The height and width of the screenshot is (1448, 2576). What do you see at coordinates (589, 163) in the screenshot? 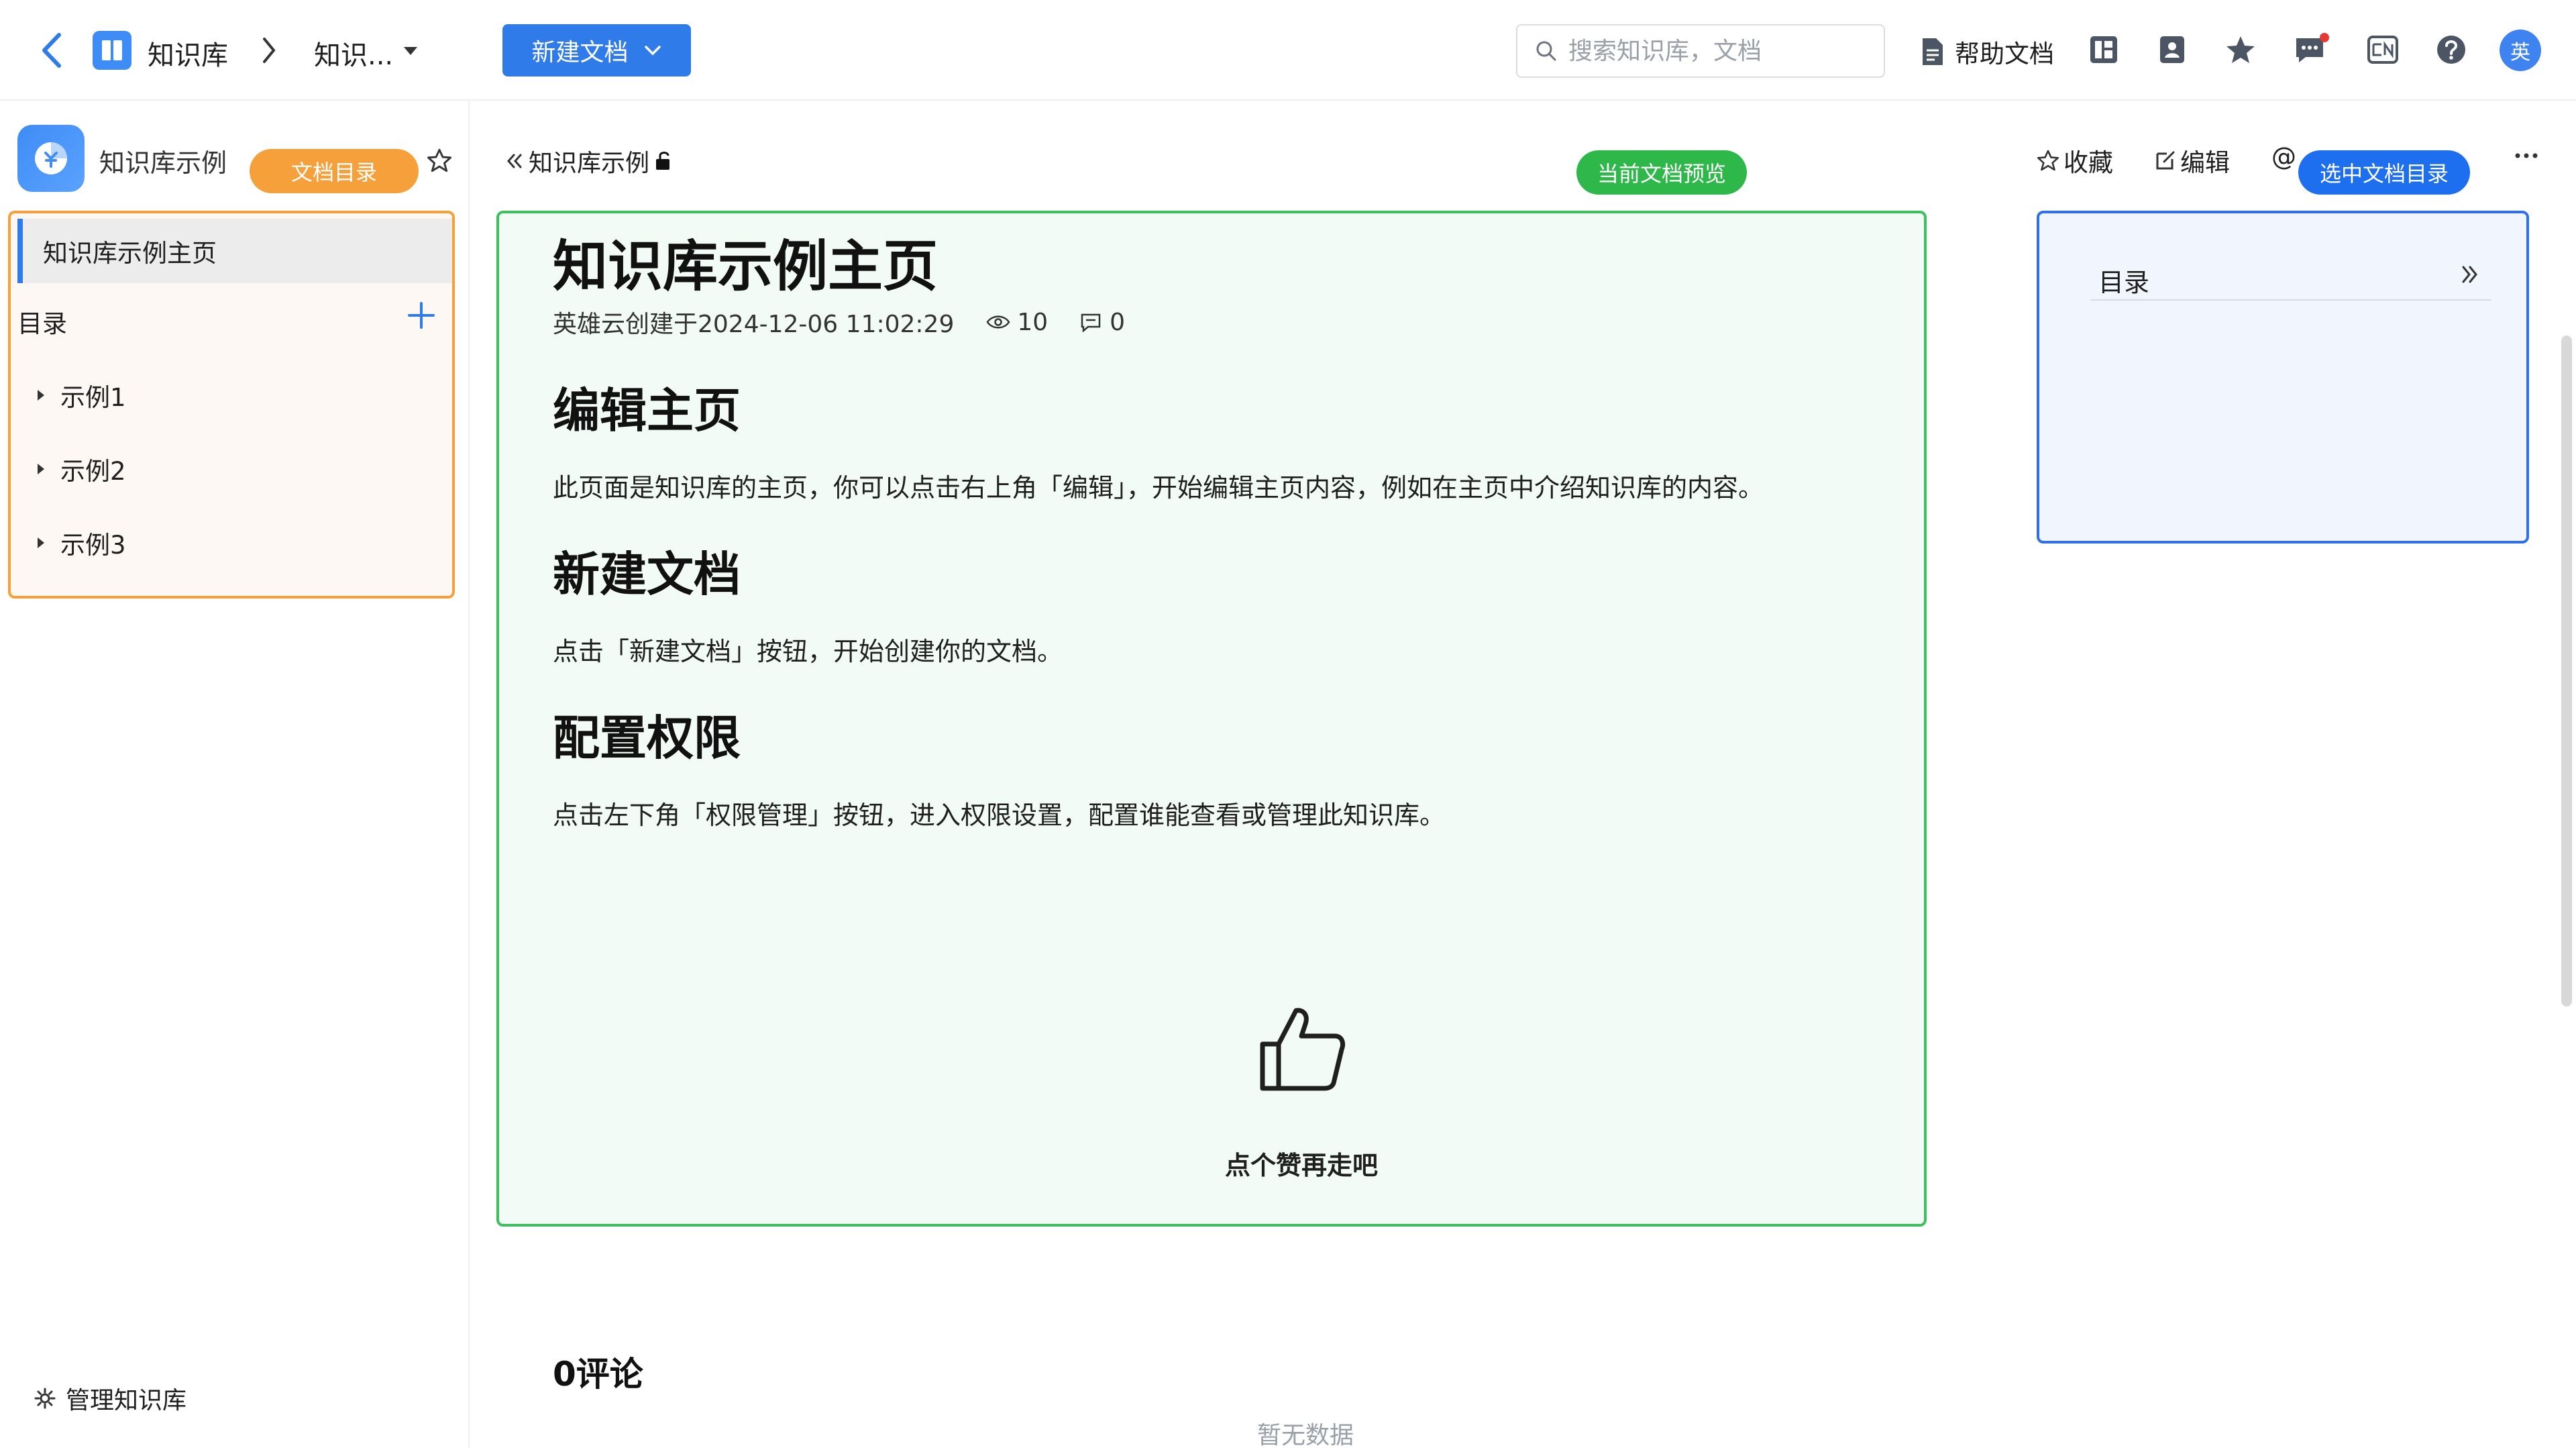
I see `breadcrumb-label: 知识库示例` at bounding box center [589, 163].